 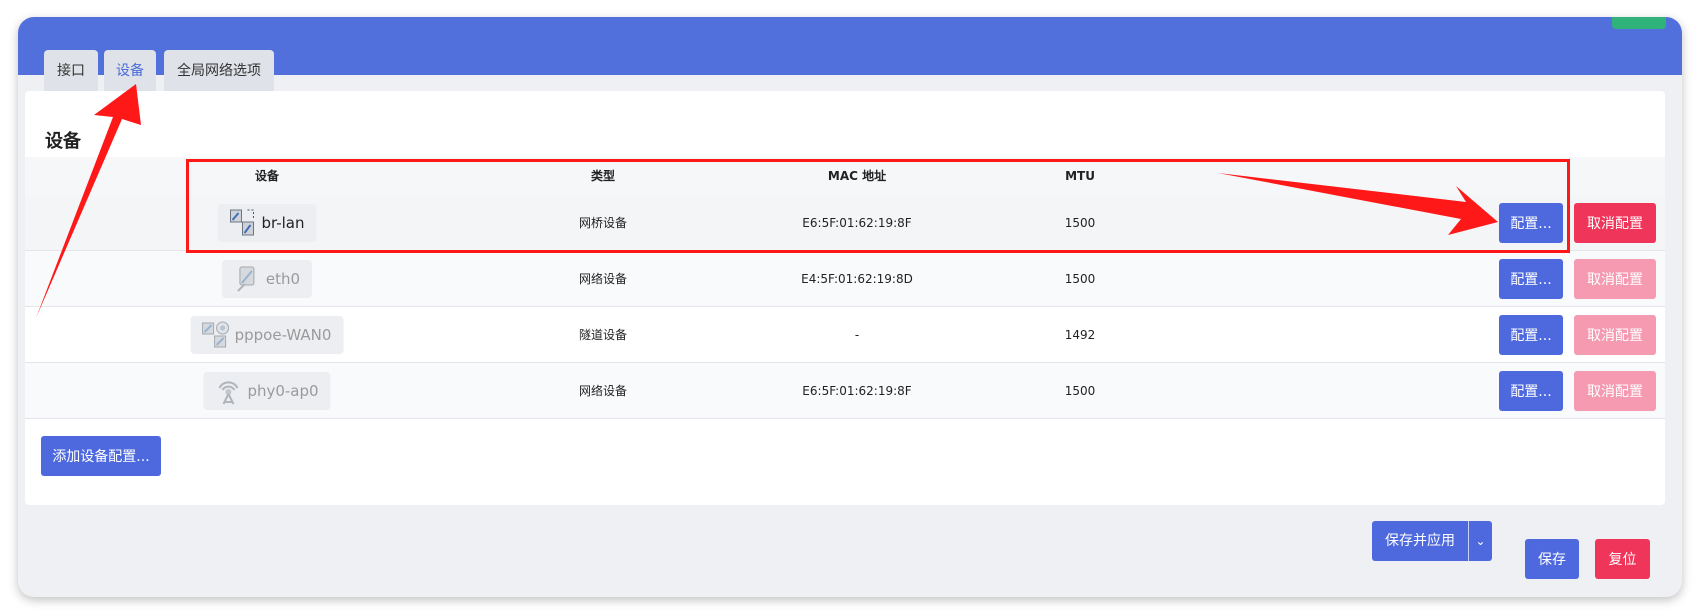 I want to click on device-badge-br-lan: br-lan, so click(x=267, y=223).